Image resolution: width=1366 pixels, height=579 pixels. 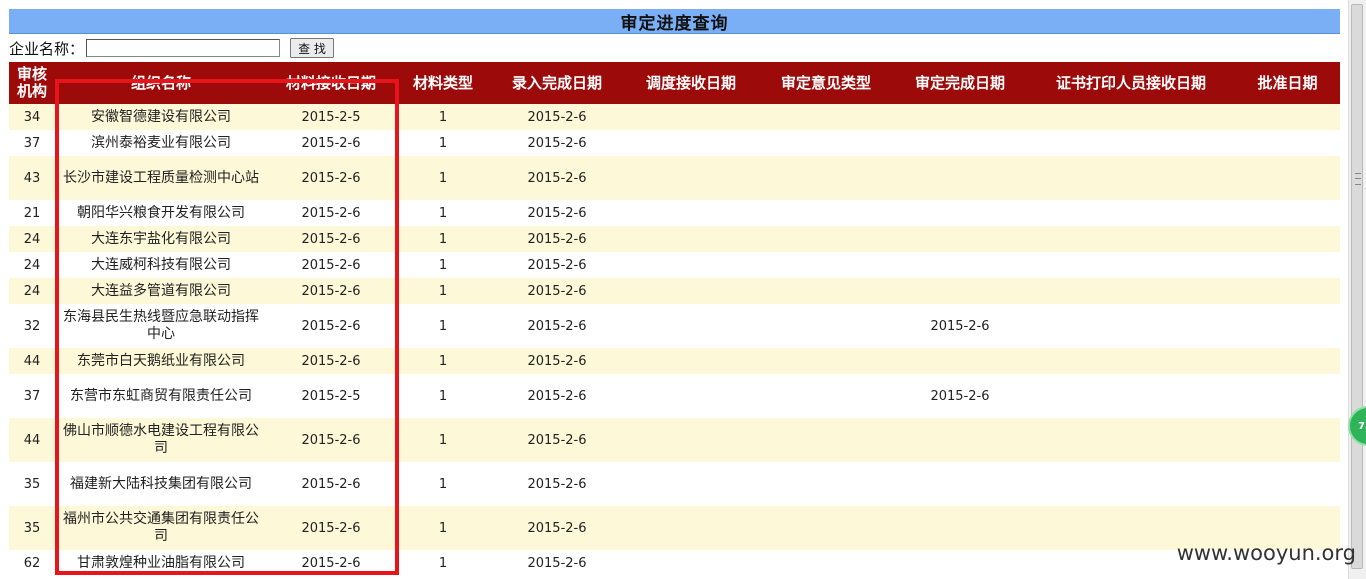 I want to click on table-row: 44 佛山市顺德水电建设工程有限公司 2015-2-6 1 2015-2-6, so click(x=674, y=440).